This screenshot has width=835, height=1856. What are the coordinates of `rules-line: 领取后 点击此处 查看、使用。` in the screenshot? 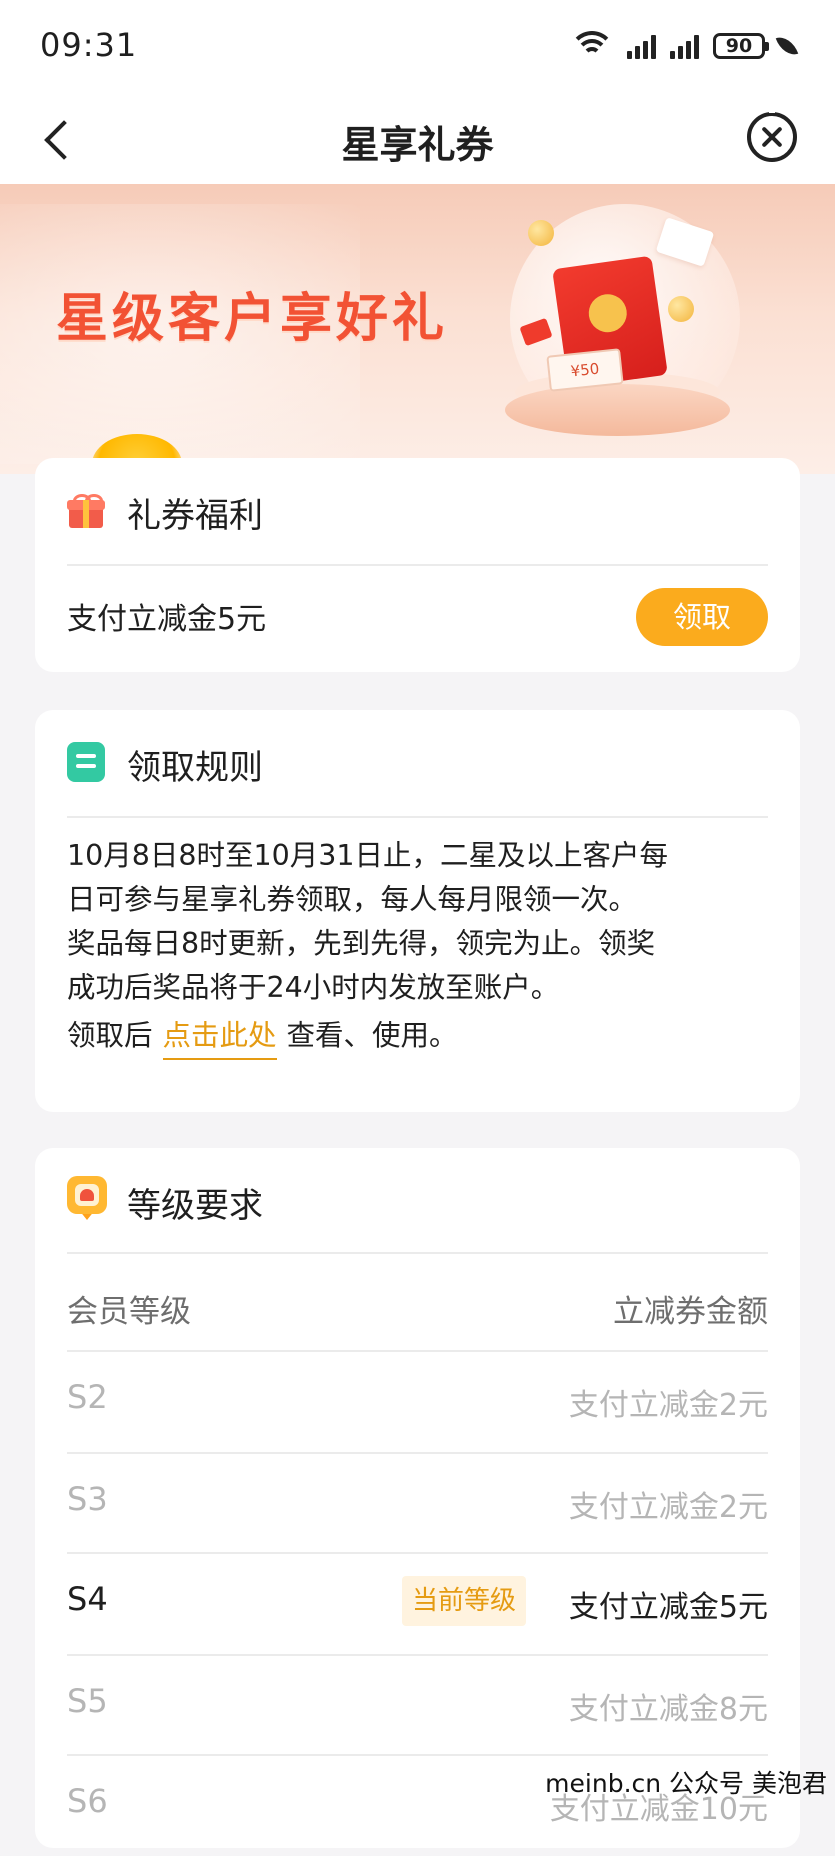 It's located at (417, 1037).